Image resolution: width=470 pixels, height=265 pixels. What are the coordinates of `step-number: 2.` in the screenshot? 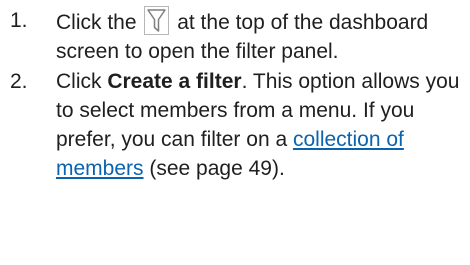 It's located at (19, 81).